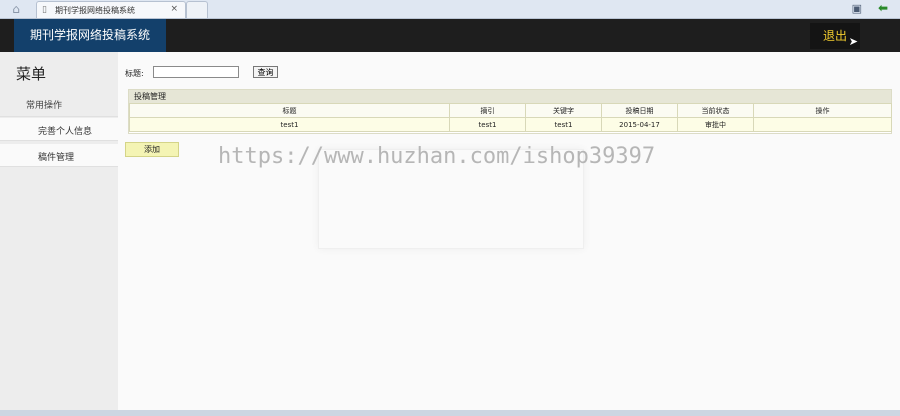 Image resolution: width=900 pixels, height=416 pixels. Describe the element at coordinates (437, 156) in the screenshot. I see `watermark-text: https://www.huzhan.com/ishop39397` at that location.